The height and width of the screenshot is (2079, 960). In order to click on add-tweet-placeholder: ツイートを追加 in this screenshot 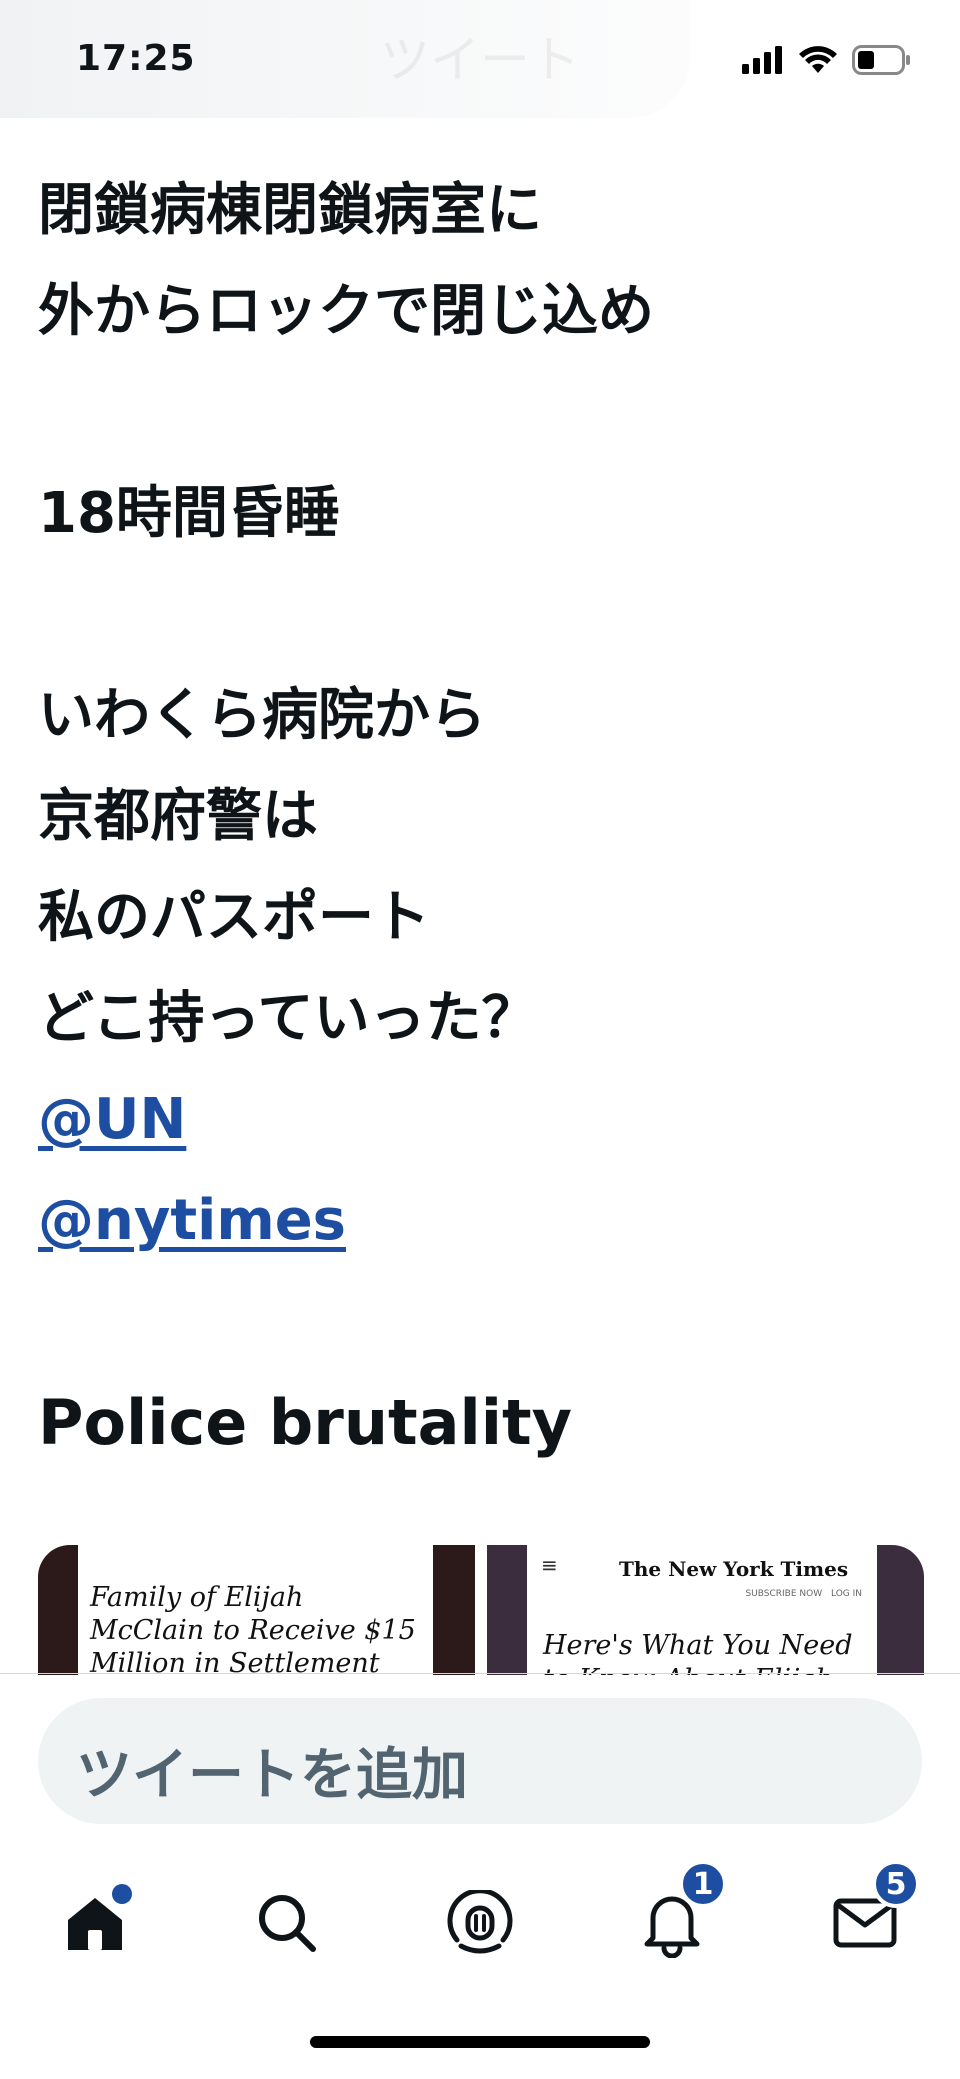, I will do `click(272, 1775)`.